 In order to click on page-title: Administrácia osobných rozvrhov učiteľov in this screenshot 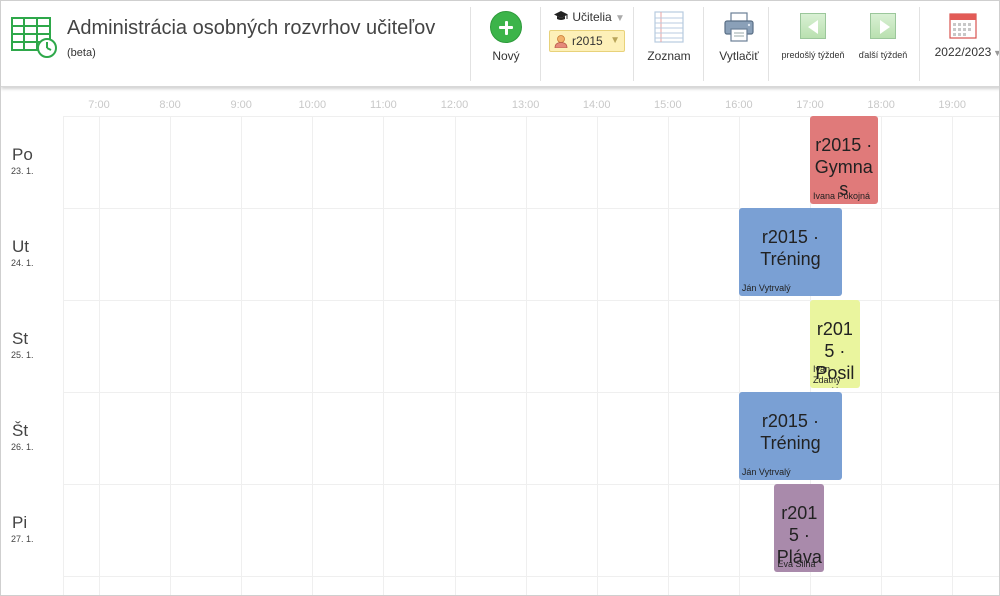, I will do `click(251, 28)`.